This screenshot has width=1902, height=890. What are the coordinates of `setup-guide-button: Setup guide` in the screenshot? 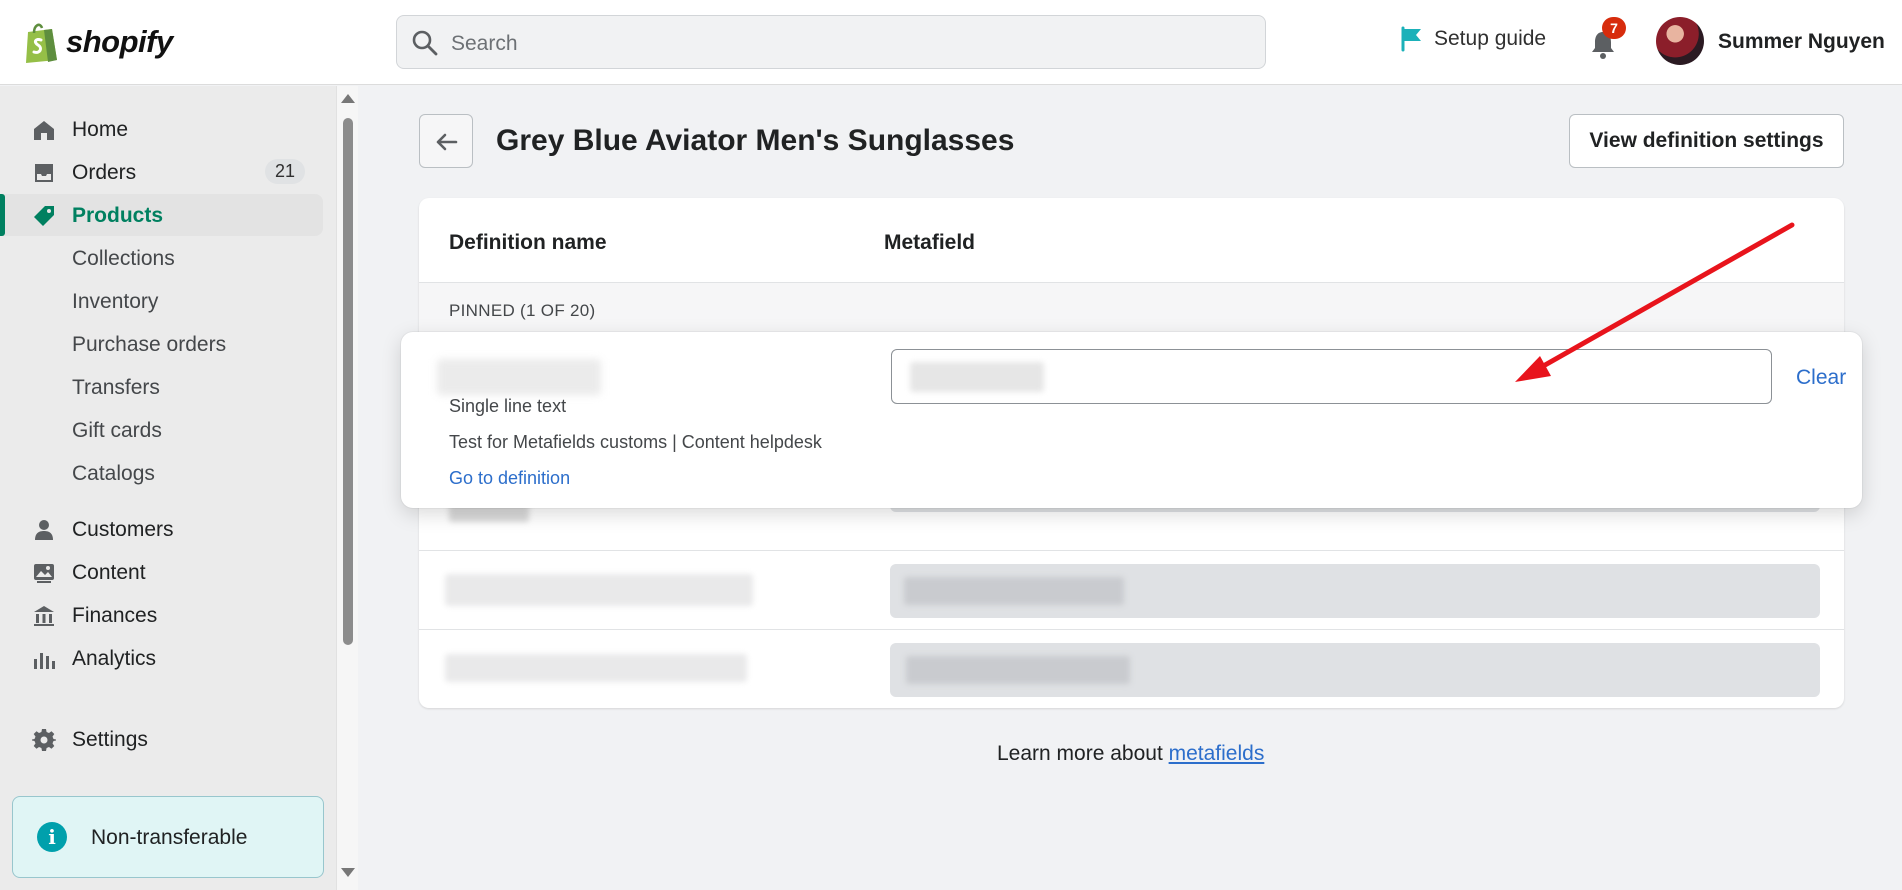 It's located at (1473, 39).